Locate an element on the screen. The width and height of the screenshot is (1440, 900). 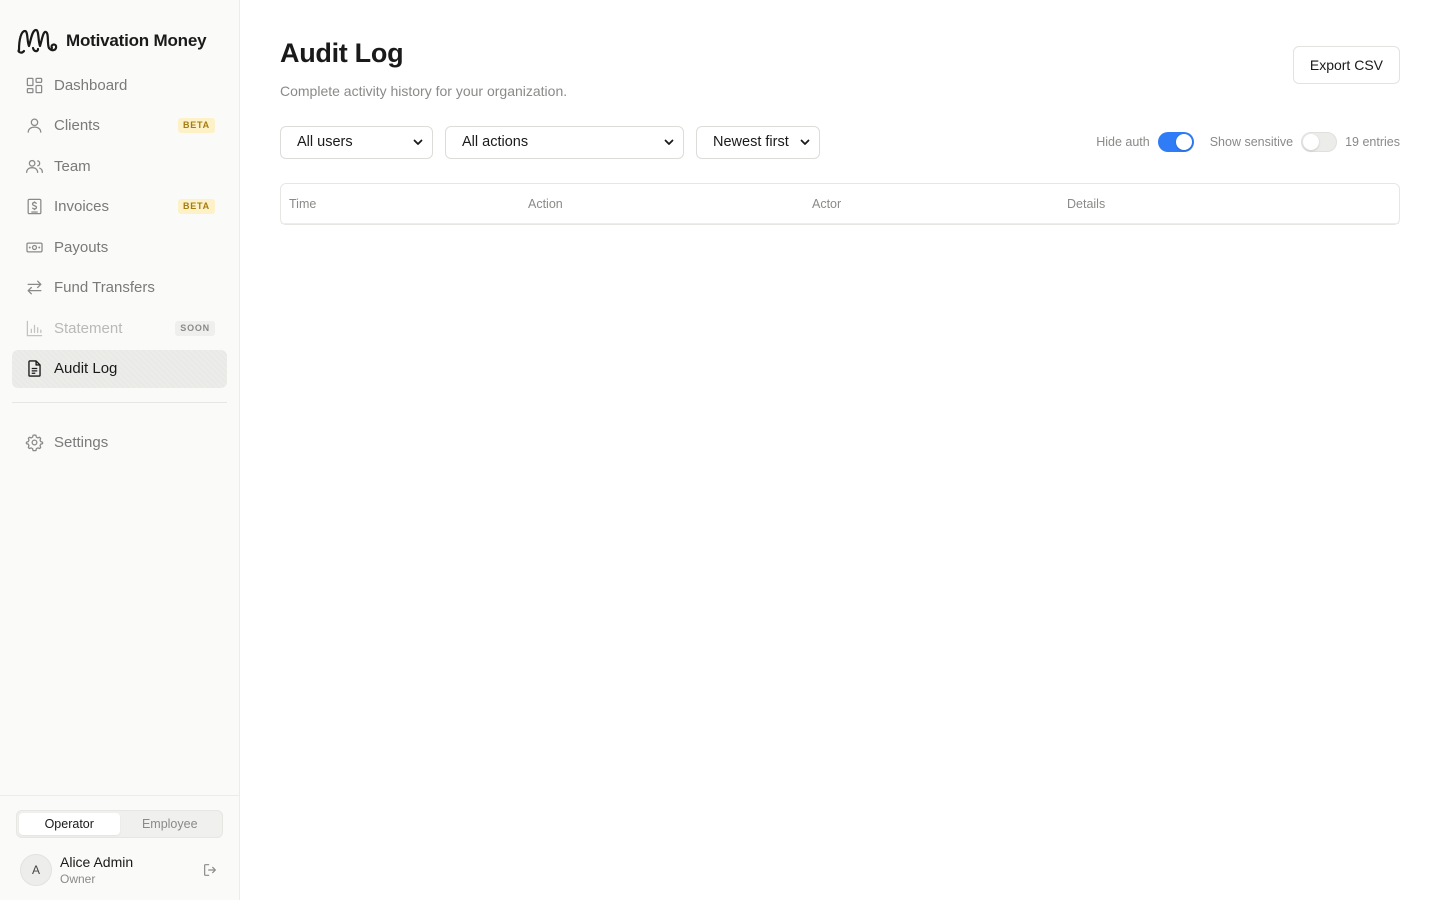
brand: Motivation Money is located at coordinates (119, 30).